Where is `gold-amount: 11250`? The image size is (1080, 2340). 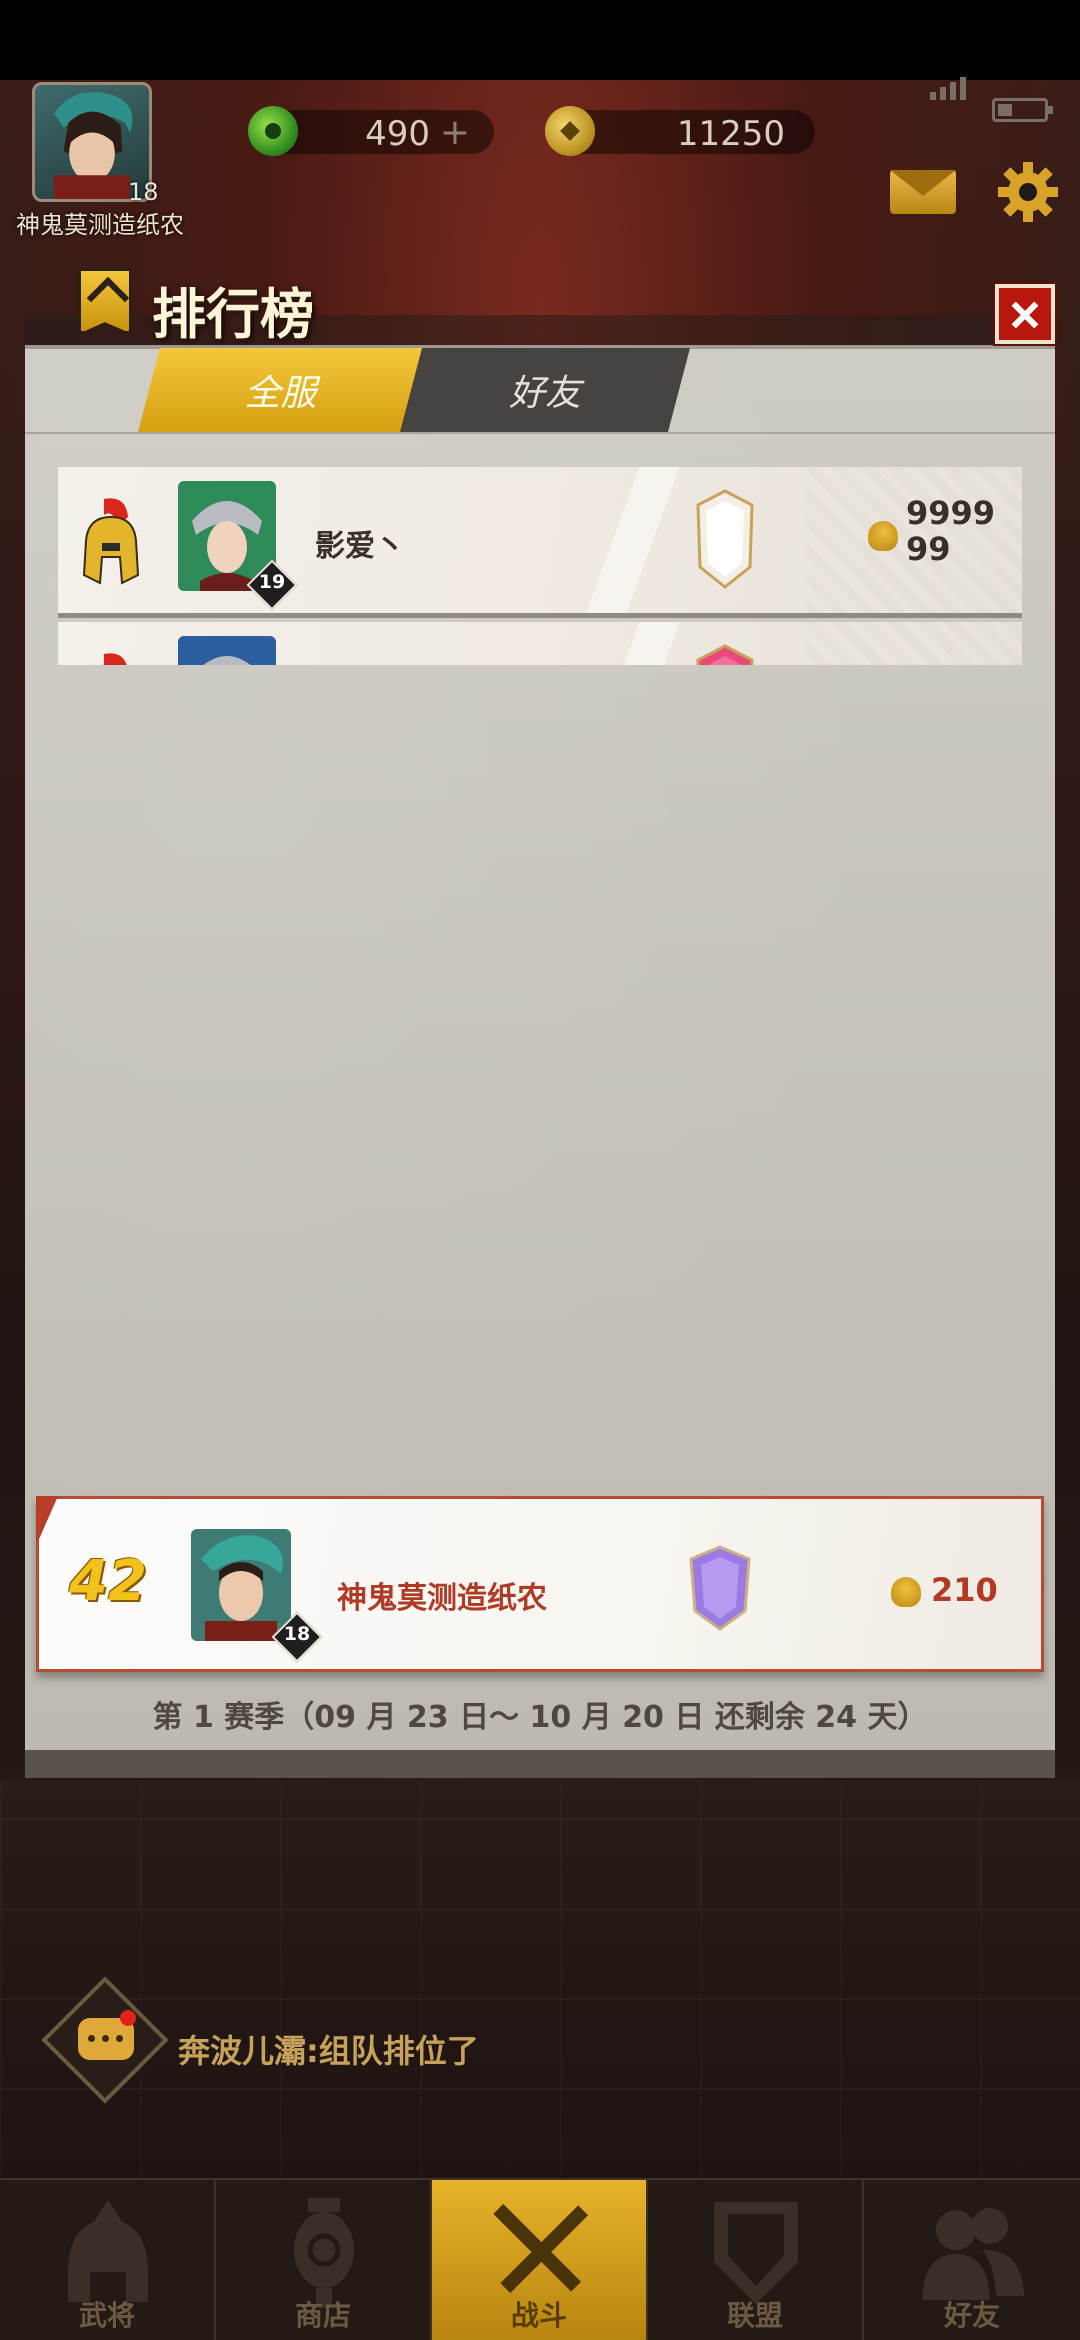 gold-amount: 11250 is located at coordinates (730, 134).